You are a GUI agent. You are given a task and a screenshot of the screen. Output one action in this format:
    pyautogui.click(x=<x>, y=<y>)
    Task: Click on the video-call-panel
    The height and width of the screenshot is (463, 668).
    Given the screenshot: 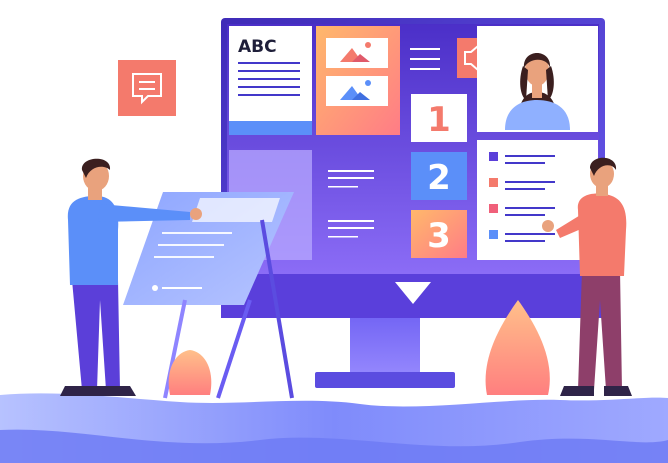 What is the action you would take?
    pyautogui.click(x=537, y=79)
    